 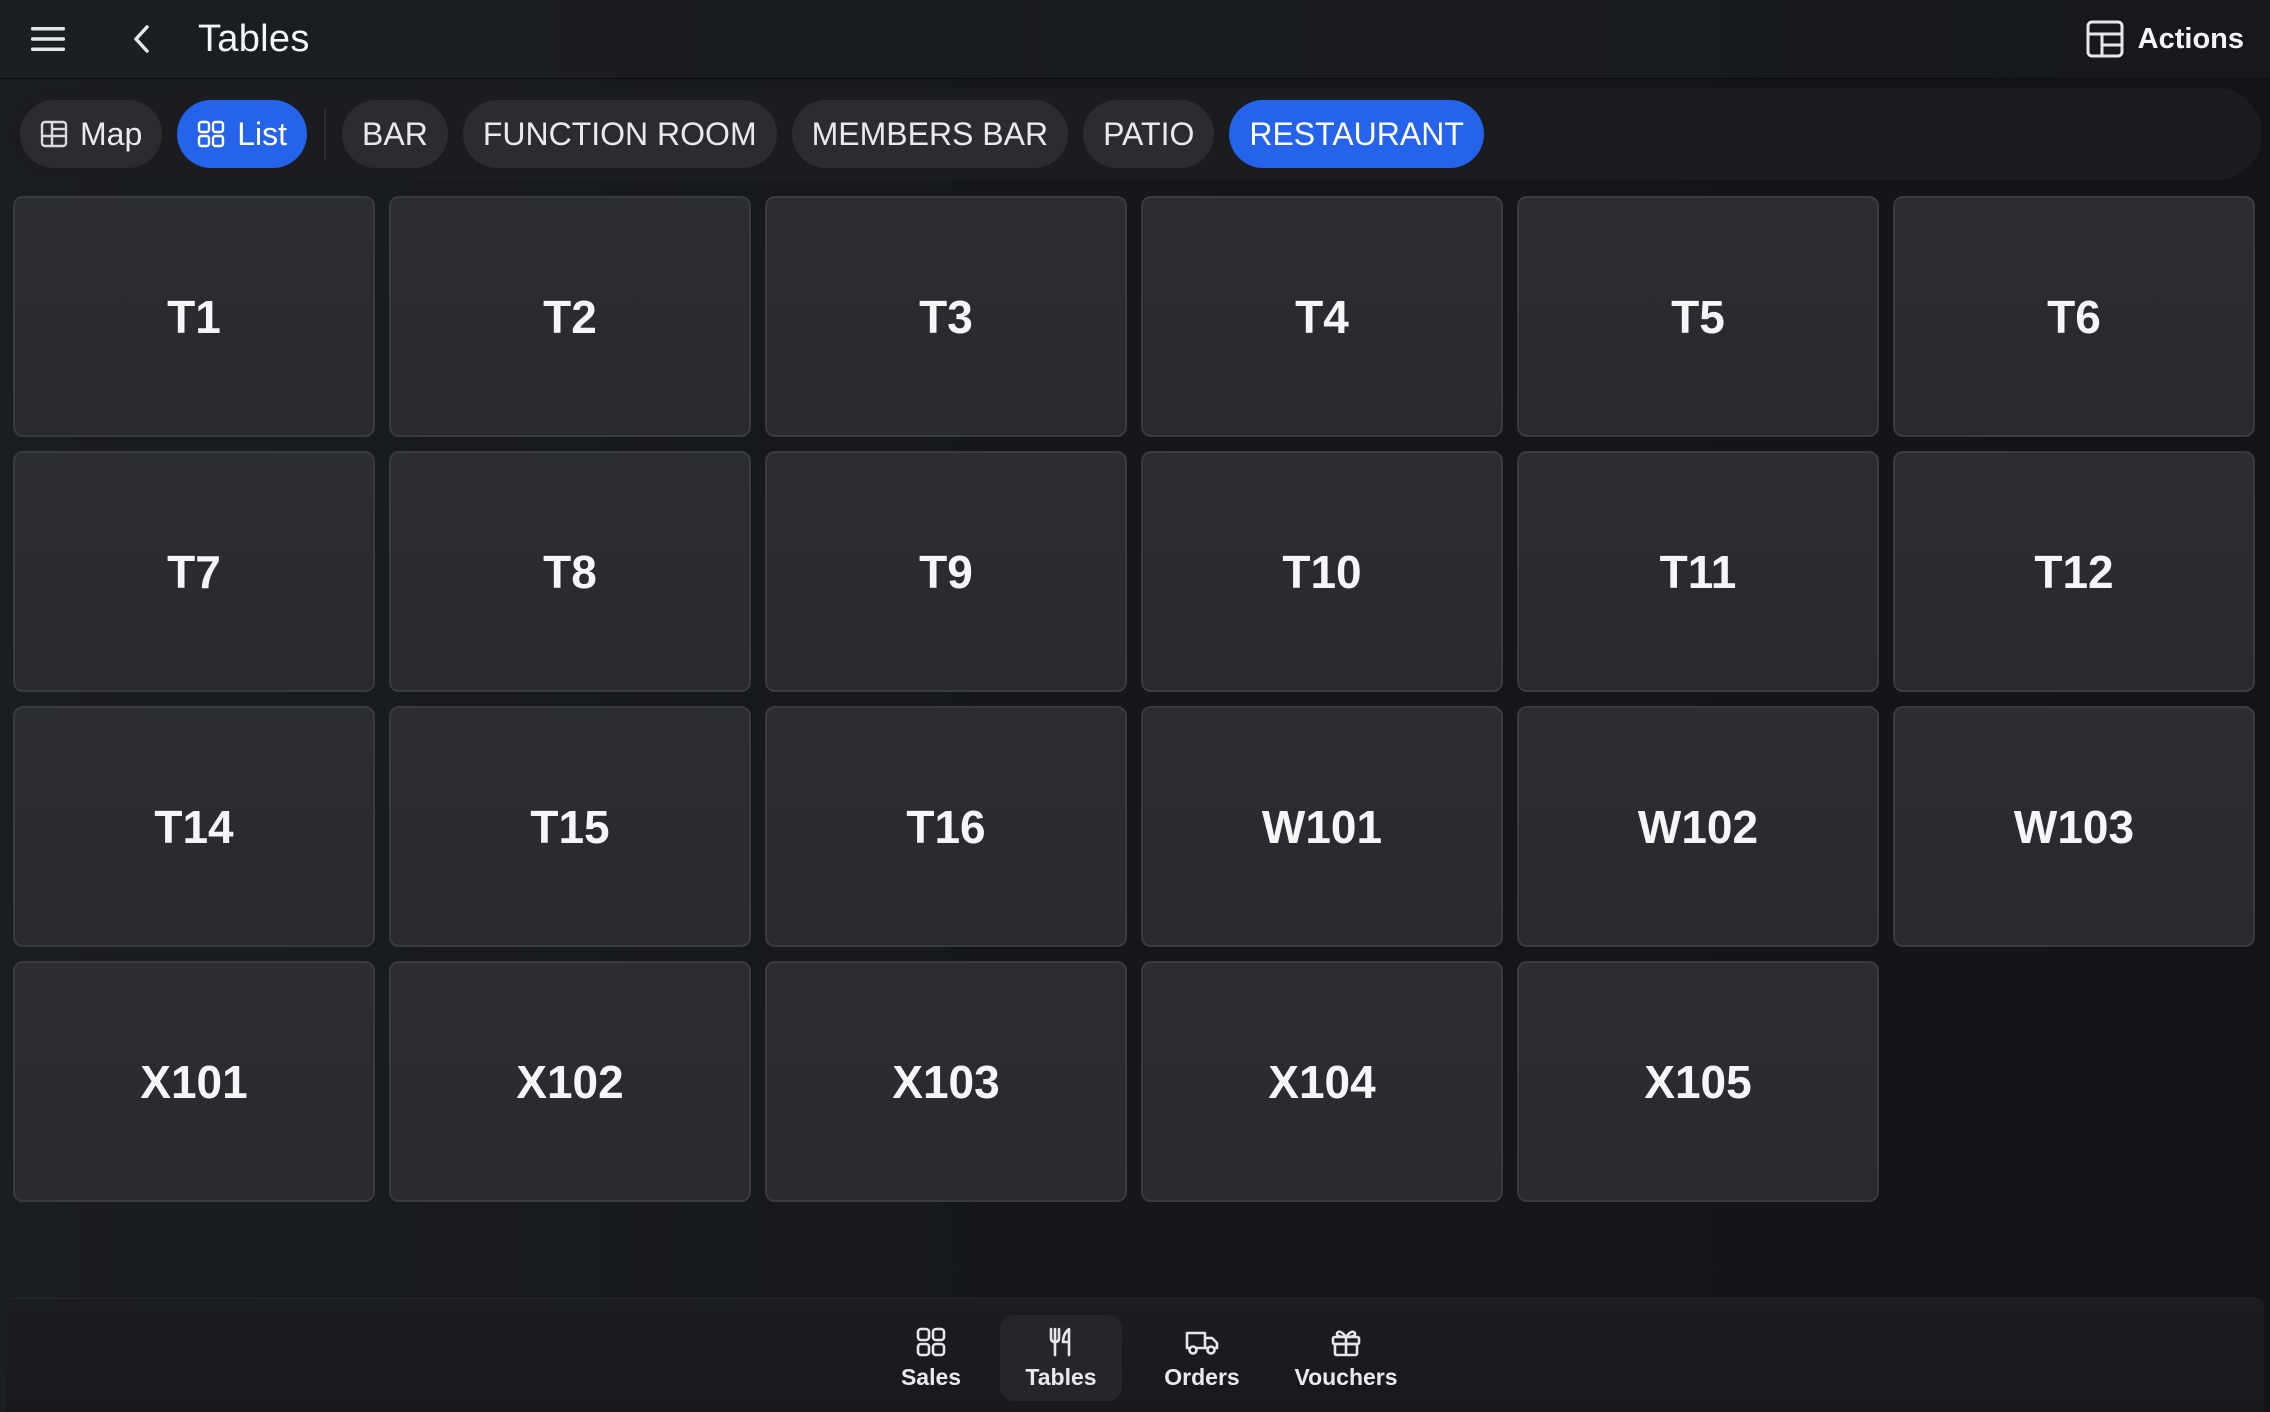 I want to click on table-tile: X101, so click(x=194, y=1081).